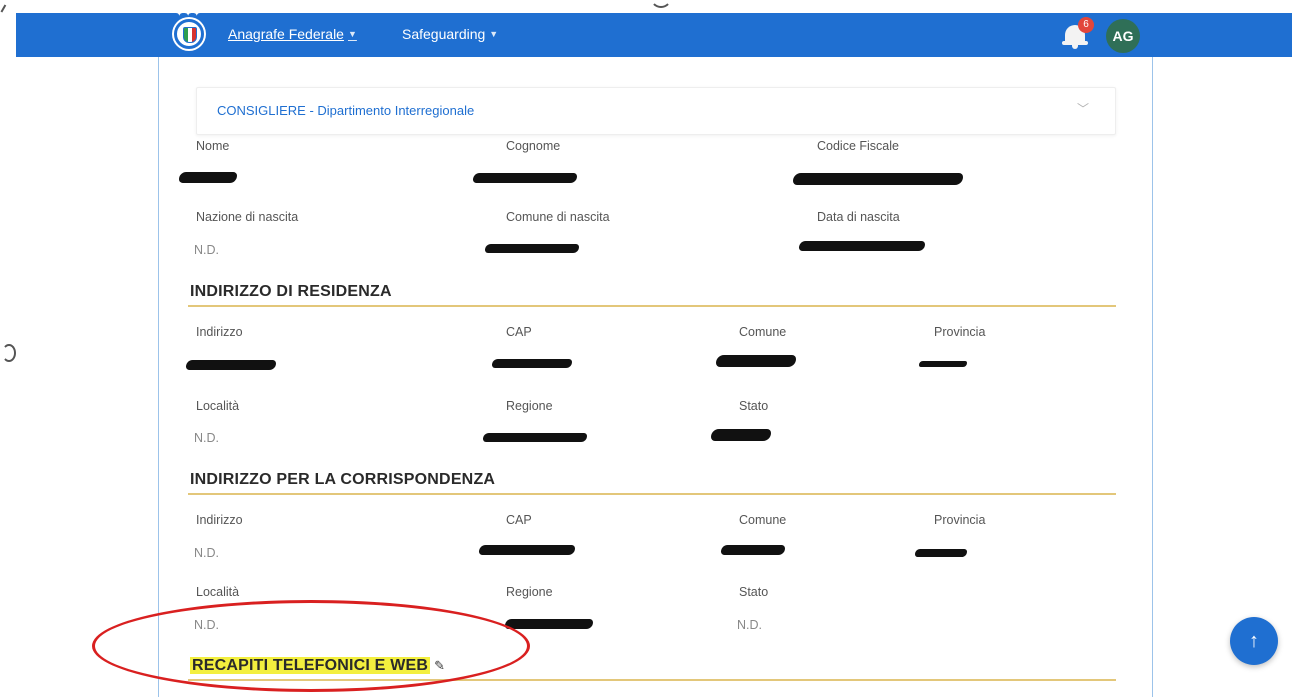 The height and width of the screenshot is (697, 1292). What do you see at coordinates (206, 438) in the screenshot?
I see `residenza-localita-value: N.D.` at bounding box center [206, 438].